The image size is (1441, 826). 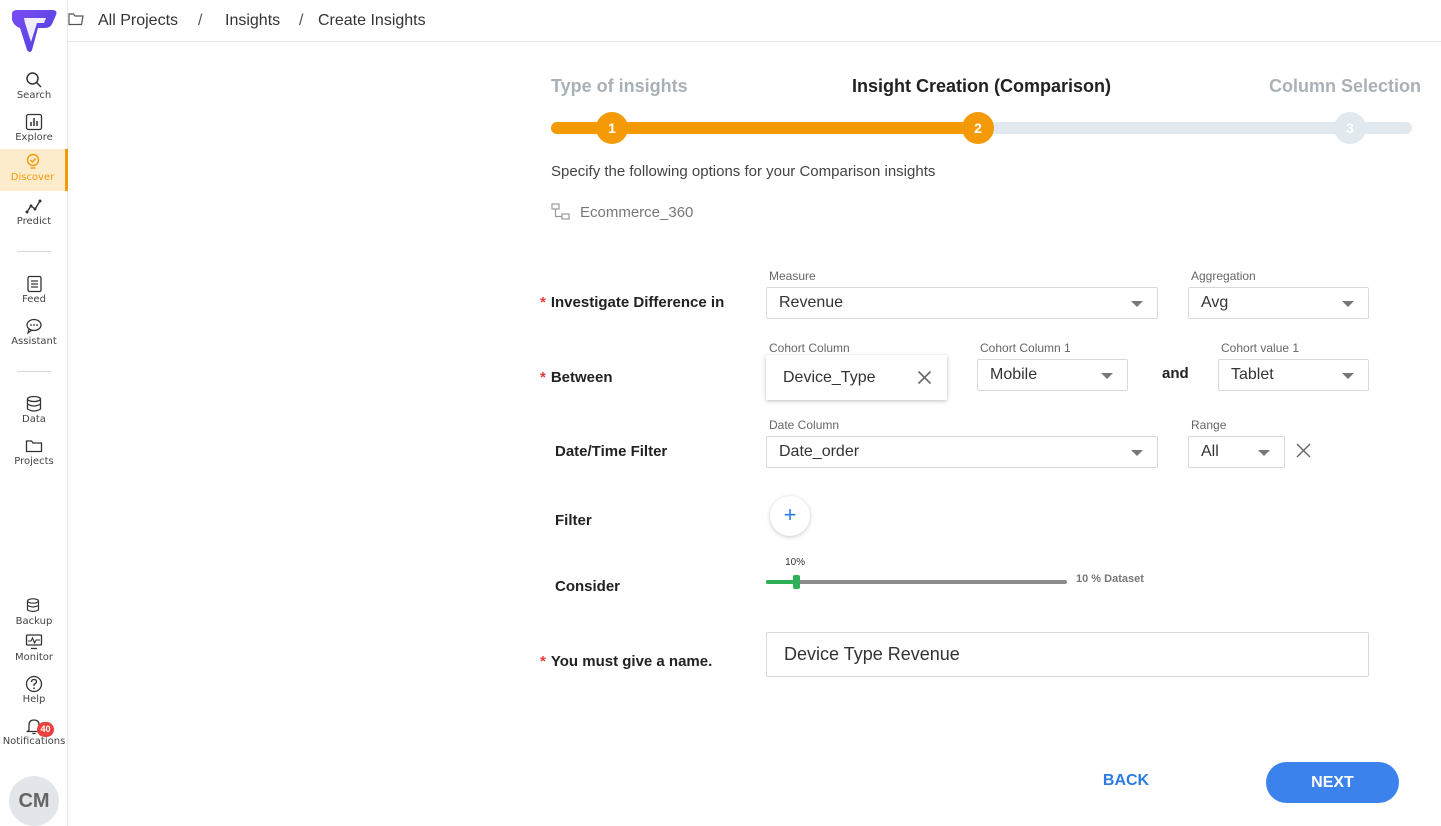 I want to click on close-icon, so click(x=924, y=377).